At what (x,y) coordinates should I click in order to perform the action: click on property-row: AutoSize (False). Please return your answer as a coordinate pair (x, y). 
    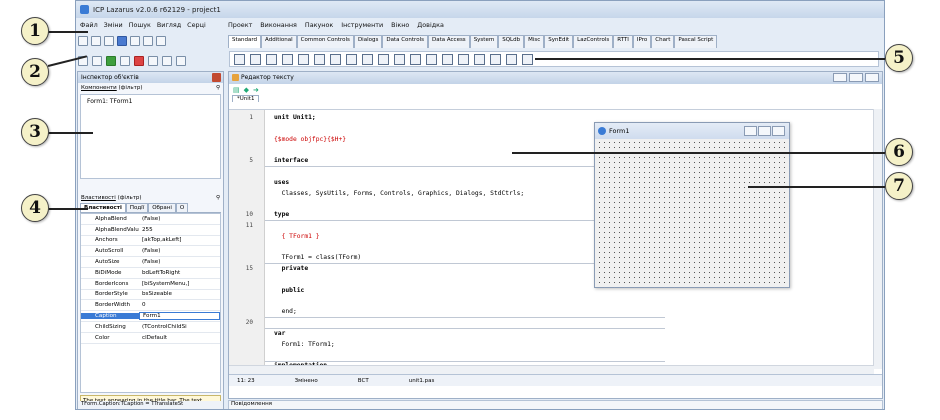
    Looking at the image, I should click on (150, 262).